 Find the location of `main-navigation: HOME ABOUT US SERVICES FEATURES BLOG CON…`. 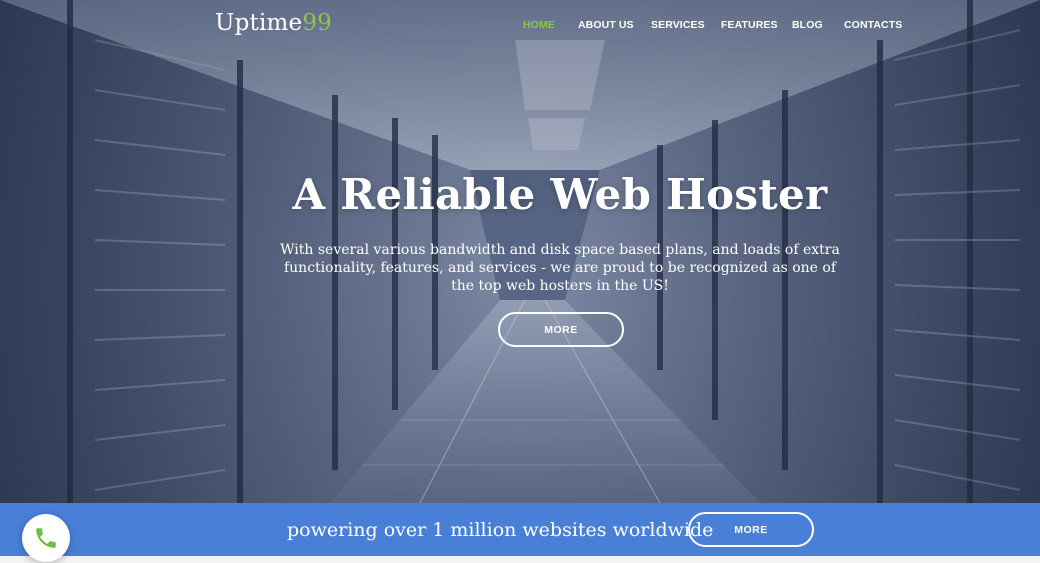

main-navigation: HOME ABOUT US SERVICES FEATURES BLOG CON… is located at coordinates (520, 26).